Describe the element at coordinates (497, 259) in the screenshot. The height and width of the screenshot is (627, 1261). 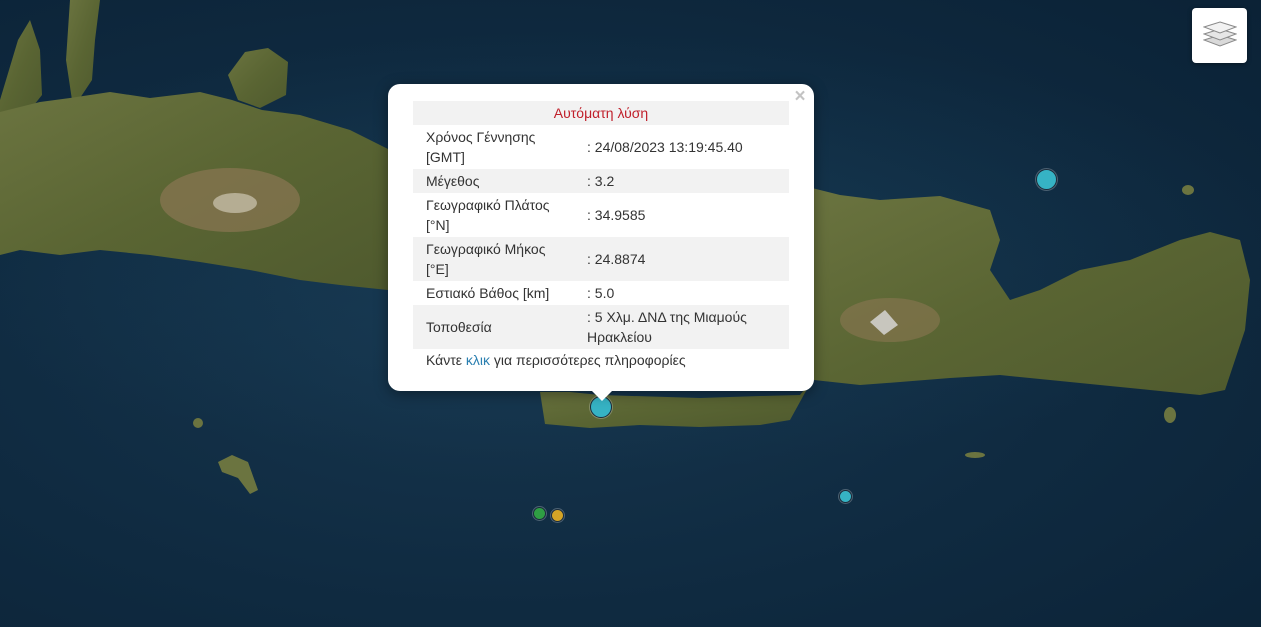
I see `longitude-label: Γεωγραφικό Μήκος [°E]` at that location.